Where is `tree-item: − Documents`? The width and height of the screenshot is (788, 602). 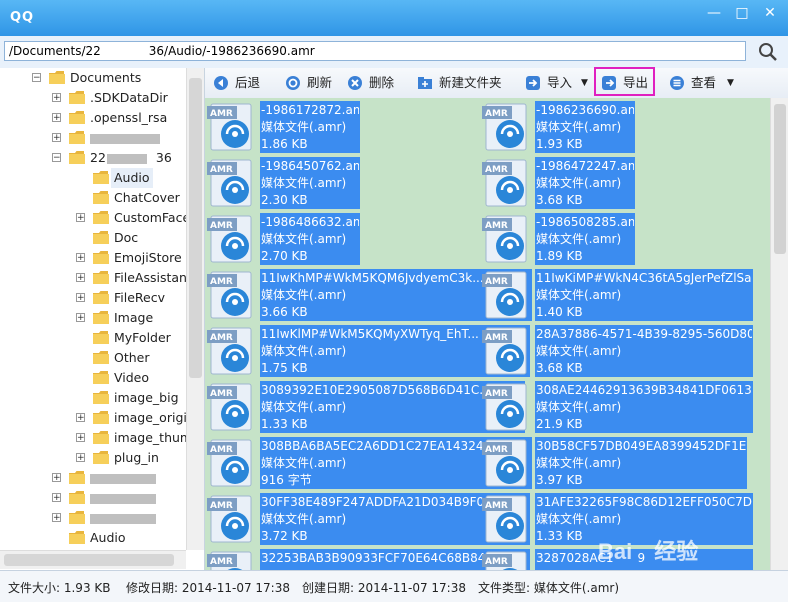 tree-item: − Documents is located at coordinates (93, 78).